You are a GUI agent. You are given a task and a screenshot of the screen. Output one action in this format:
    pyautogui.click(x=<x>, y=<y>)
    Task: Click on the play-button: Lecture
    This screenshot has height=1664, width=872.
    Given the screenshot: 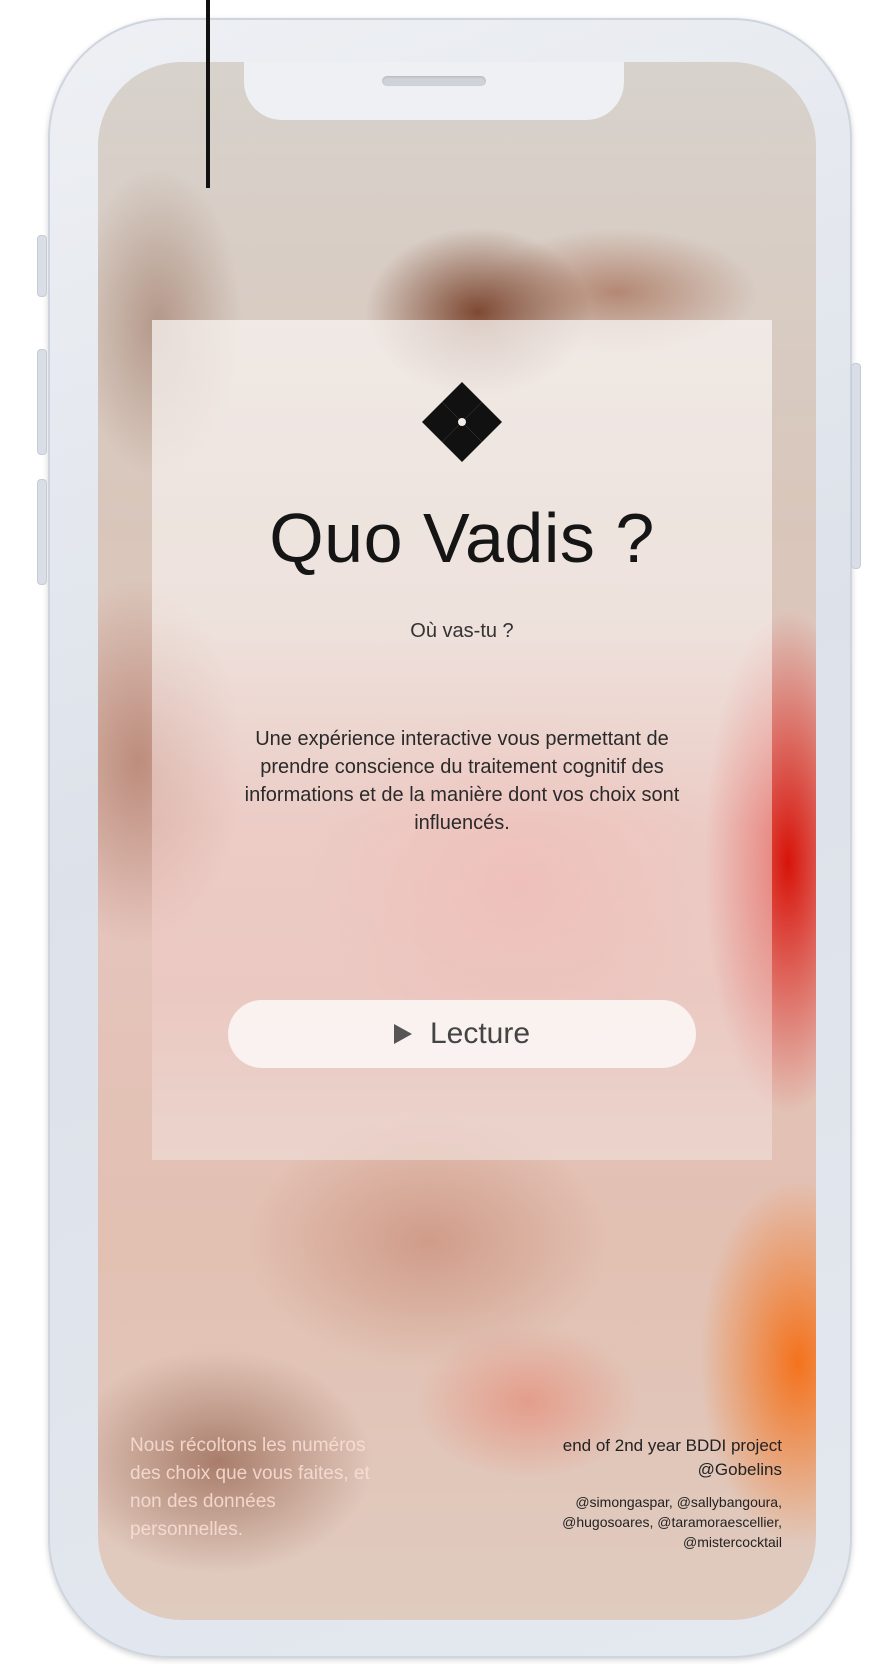 What is the action you would take?
    pyautogui.click(x=462, y=1034)
    